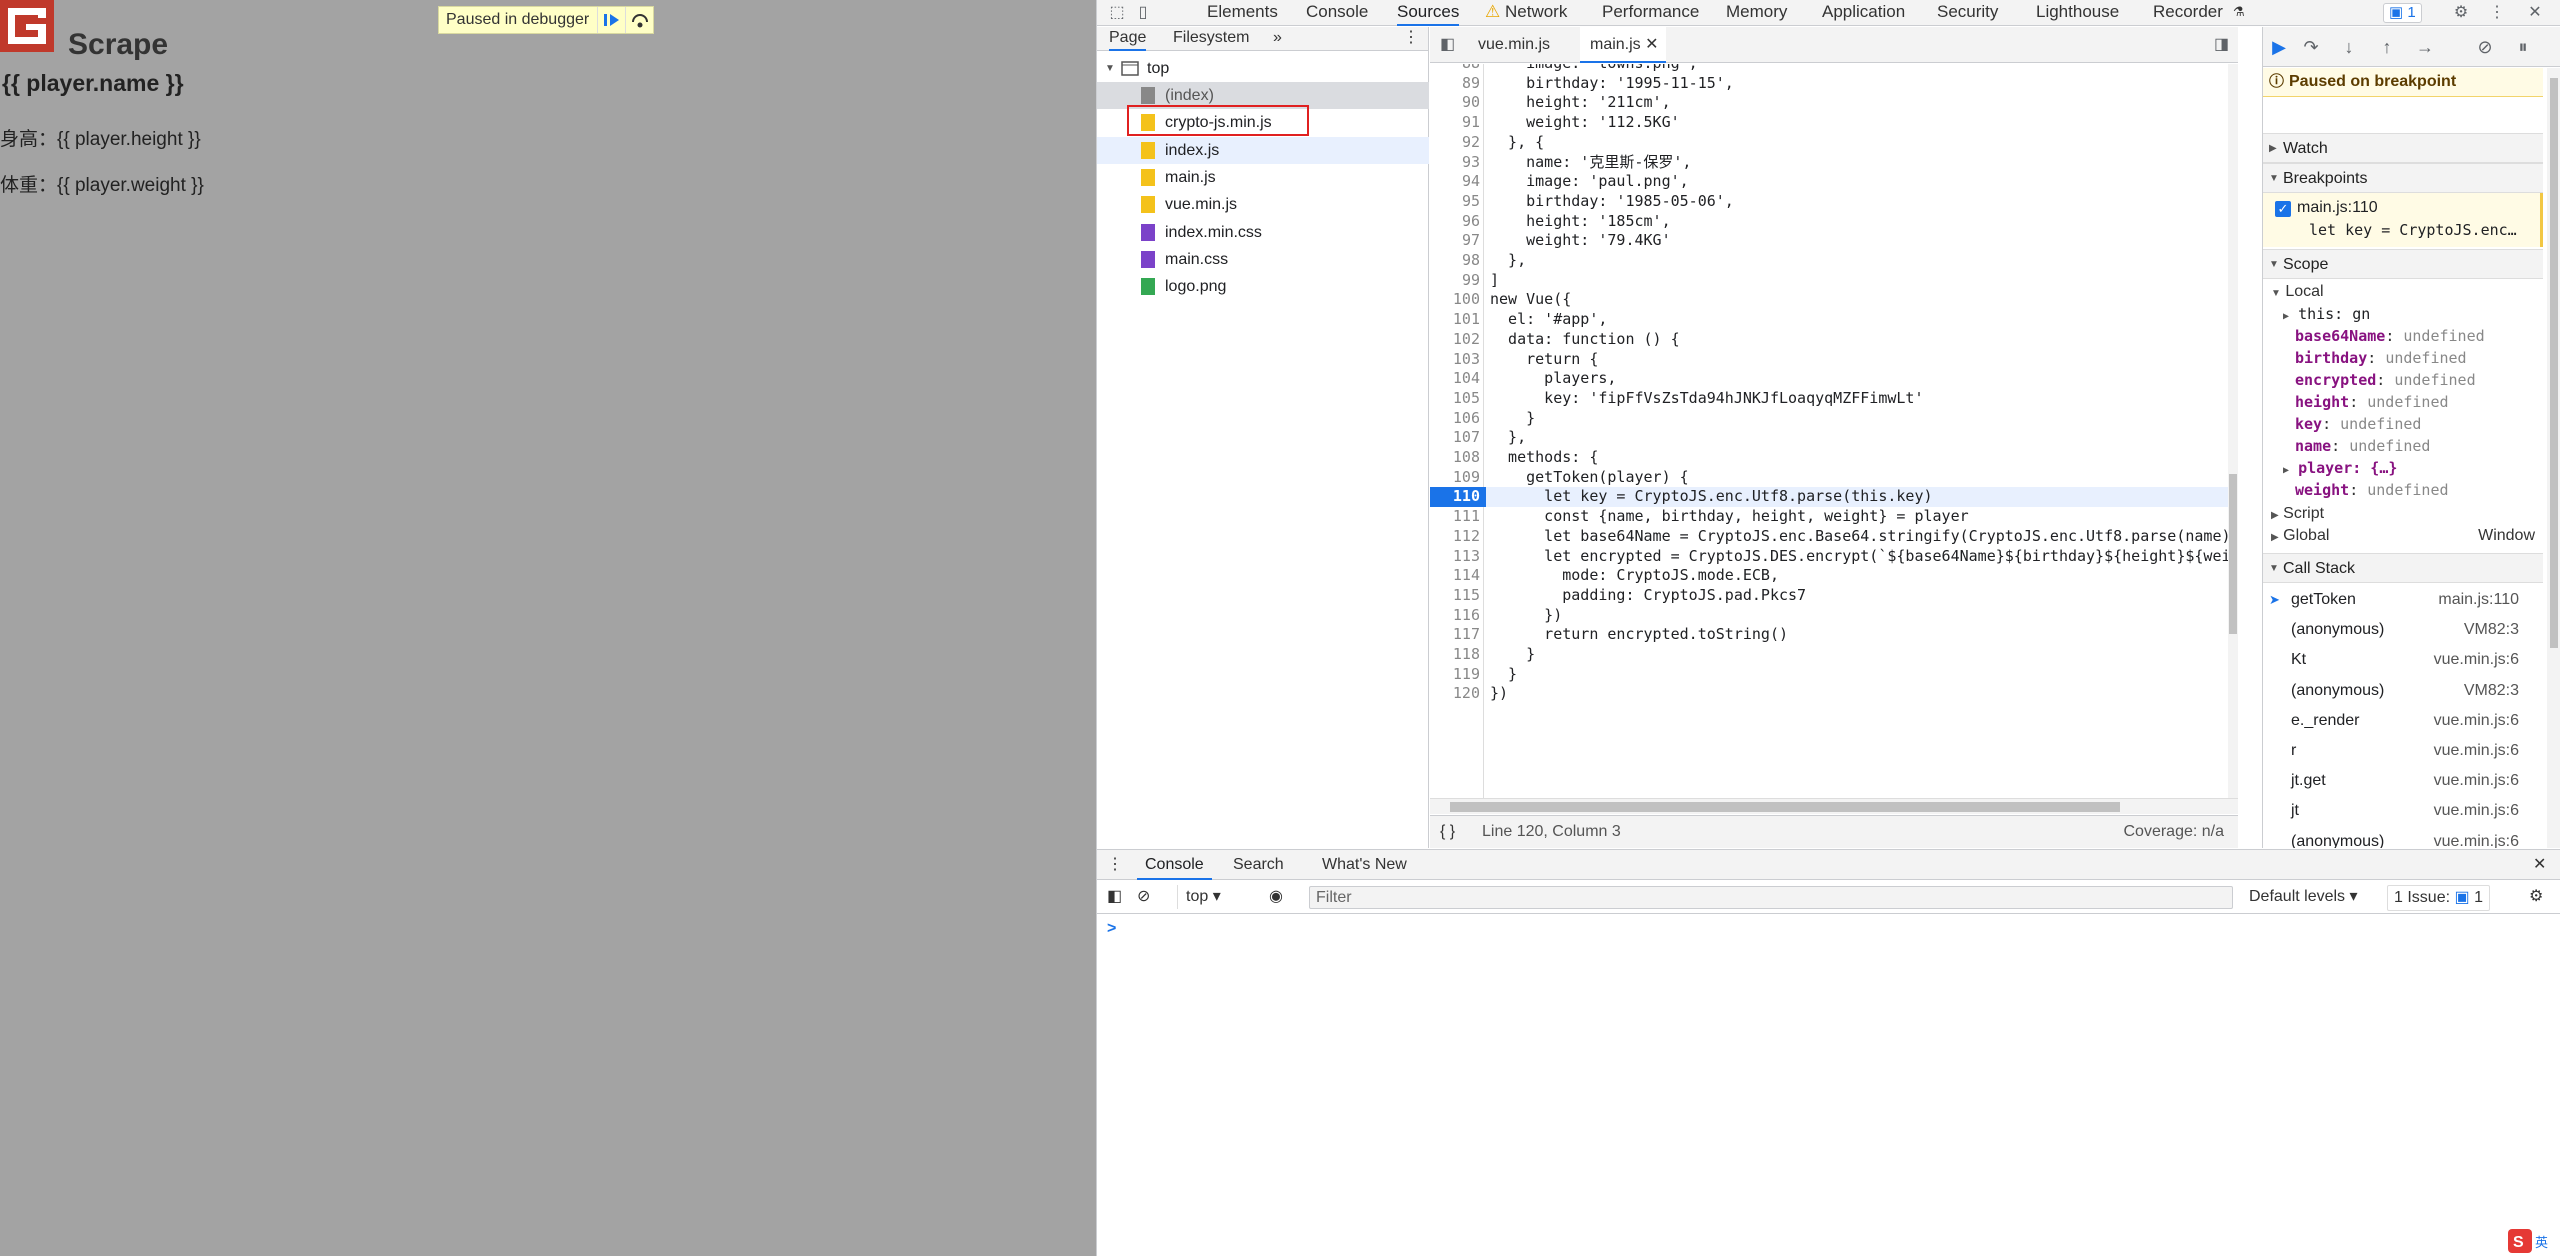  What do you see at coordinates (1456, 84) in the screenshot?
I see `line-number: 89` at bounding box center [1456, 84].